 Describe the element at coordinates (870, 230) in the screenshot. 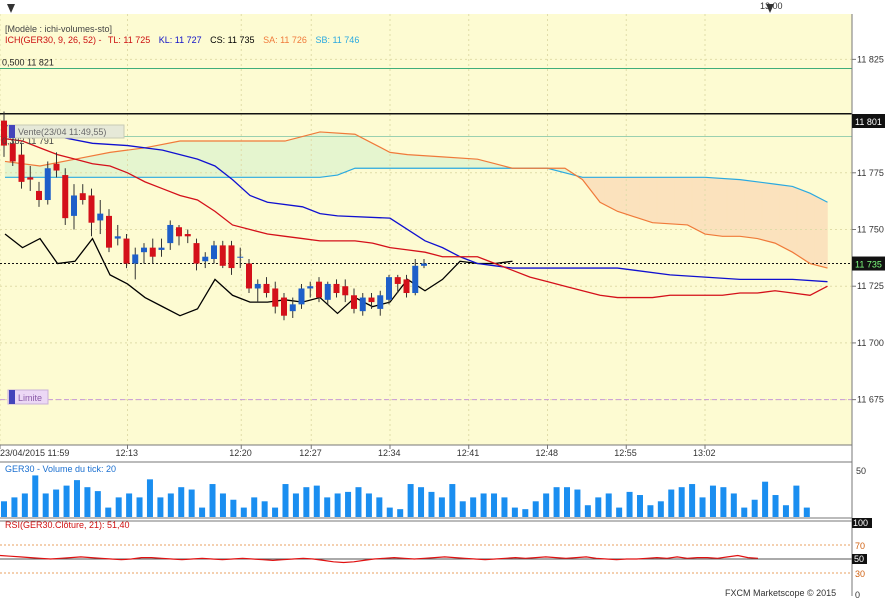

I see `y-tick-label: 11 750` at that location.